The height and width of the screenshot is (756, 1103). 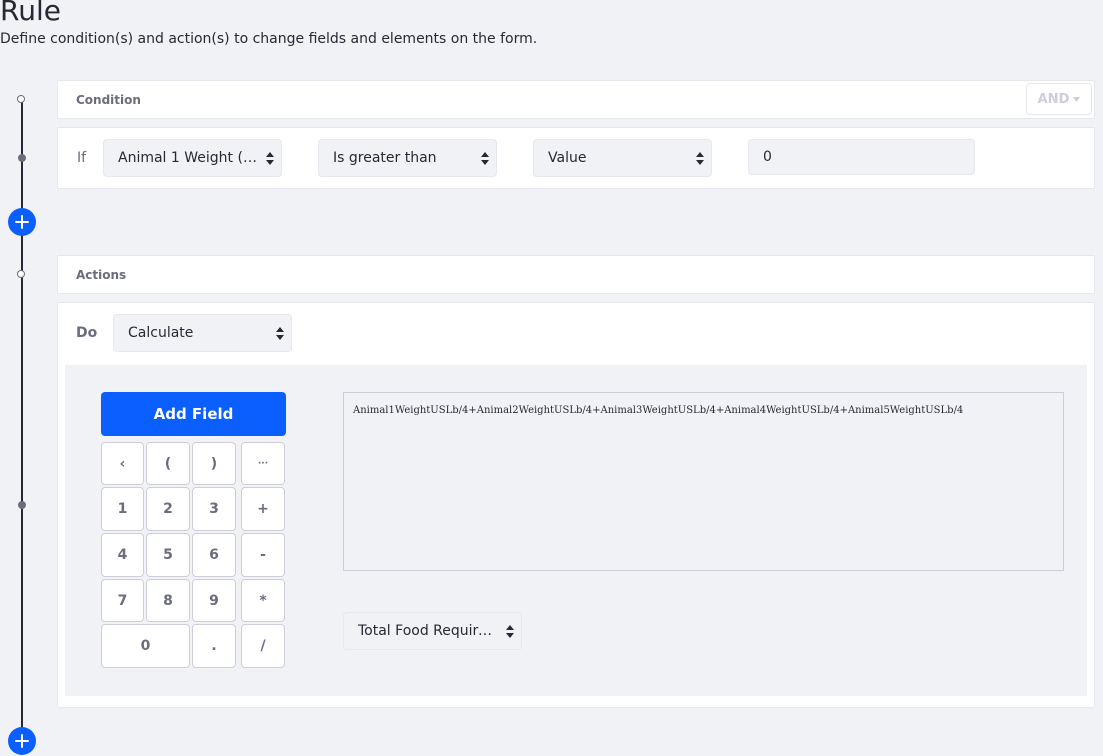 What do you see at coordinates (428, 631) in the screenshot?
I see `target-field-value: Total Food Requirement` at bounding box center [428, 631].